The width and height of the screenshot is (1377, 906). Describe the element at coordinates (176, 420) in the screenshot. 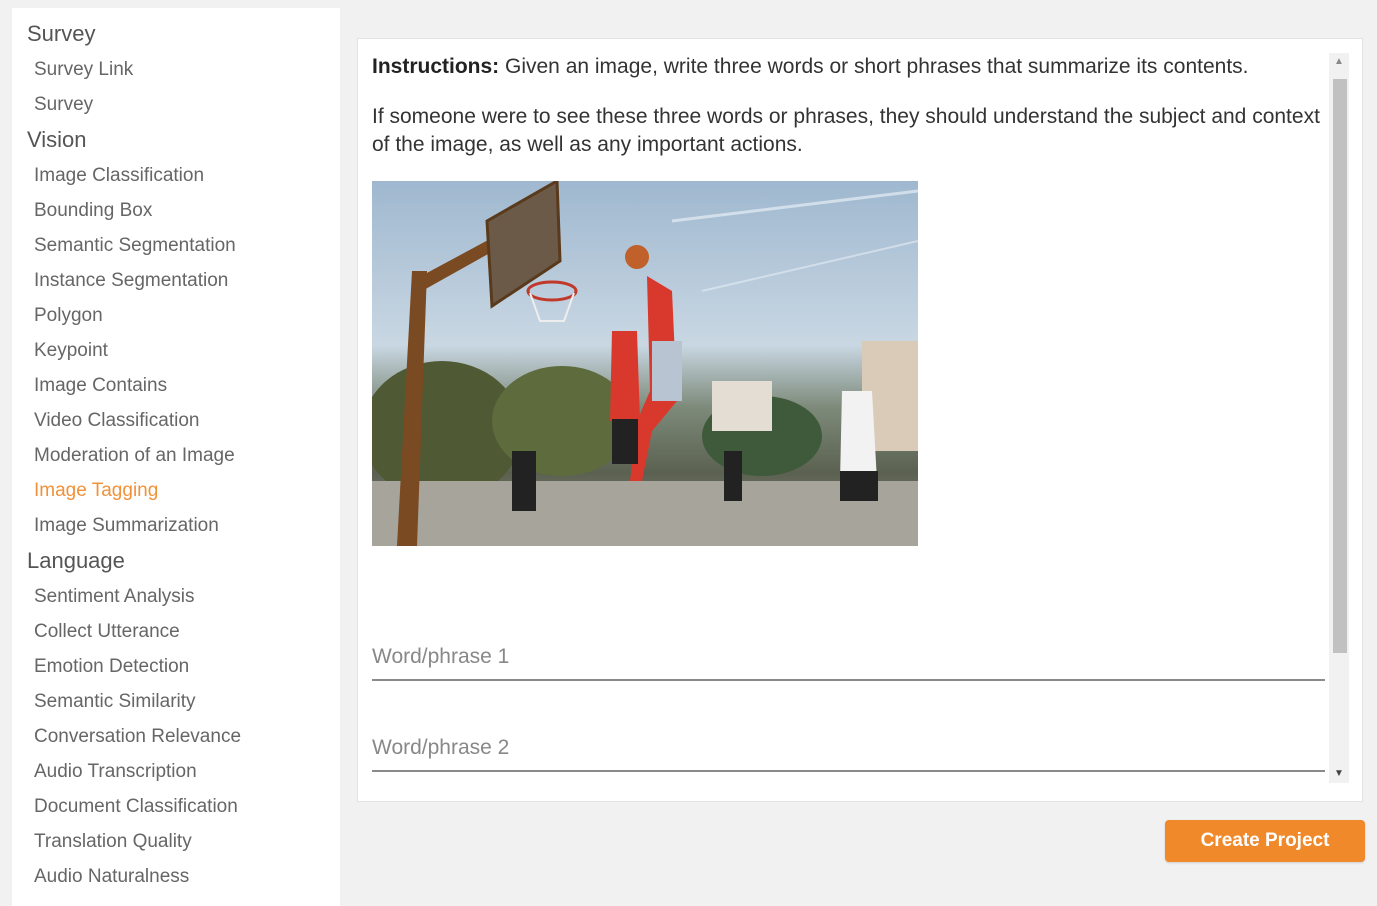

I see `sidebar-item-video-classification: Video Classification` at that location.